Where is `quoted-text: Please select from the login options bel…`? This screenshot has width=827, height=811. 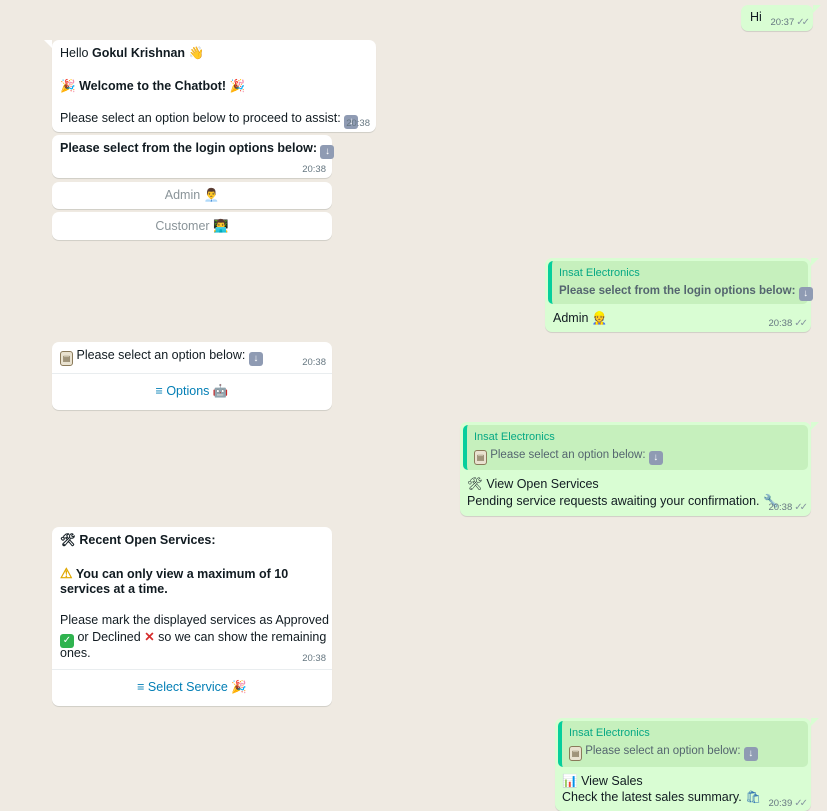
quoted-text: Please select from the login options bel… is located at coordinates (686, 293).